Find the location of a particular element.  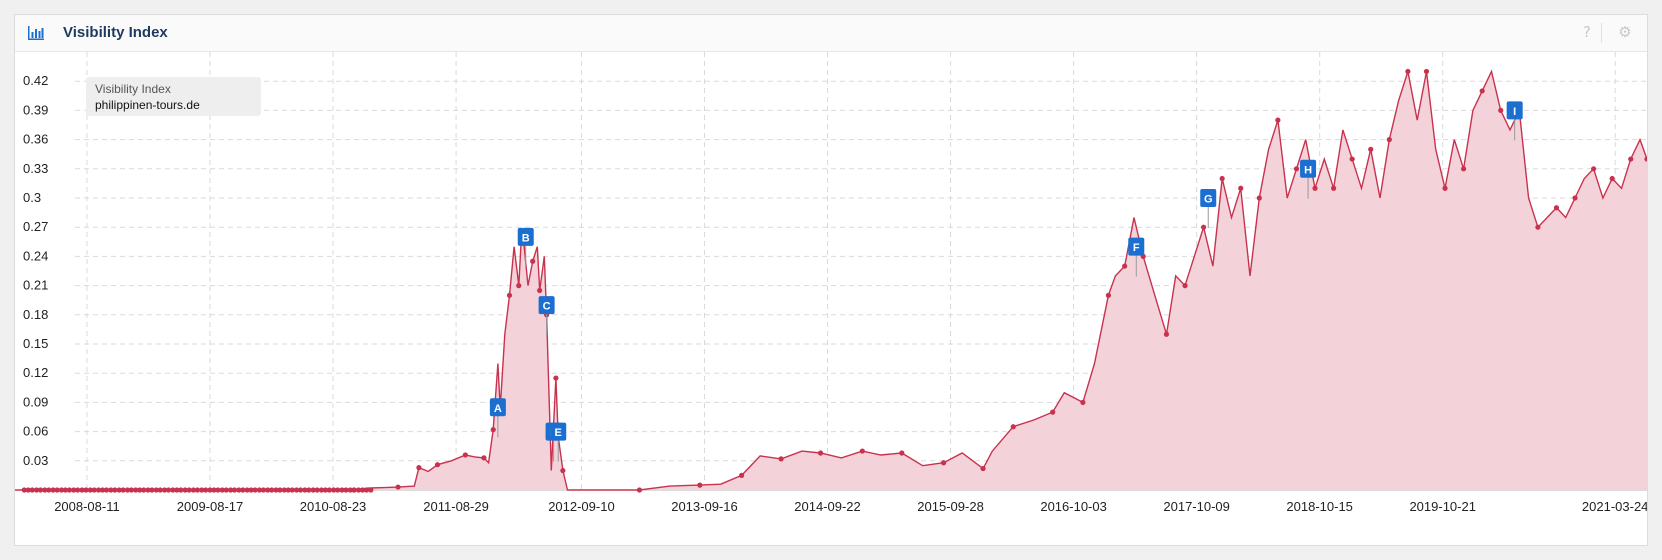

y-tick-label: 0.21 is located at coordinates (35, 285).